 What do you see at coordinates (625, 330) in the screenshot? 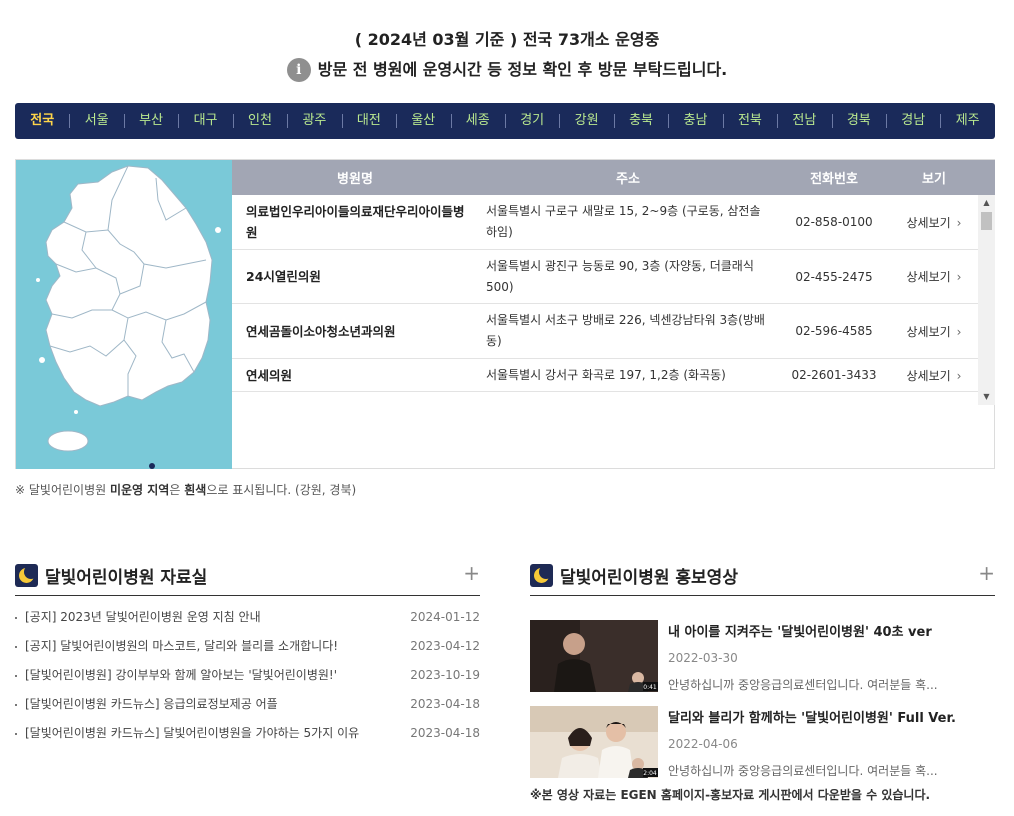
I see `hospital-address: 서울특별시 서초구 방배로 226, 넥센강남타워 3층(방배동)` at bounding box center [625, 330].